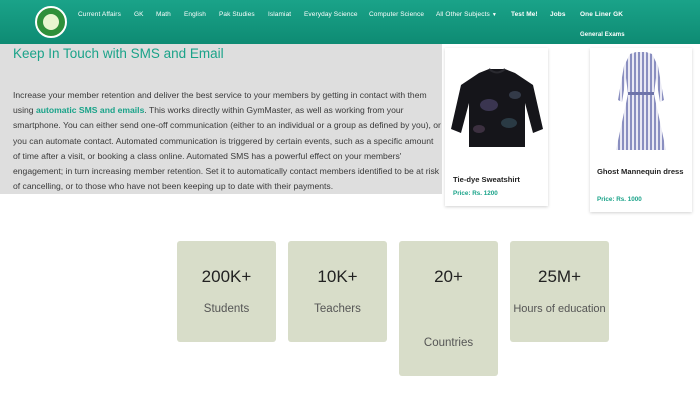 This screenshot has width=700, height=400. I want to click on product-card-dress: Ghost Mannequin dress Price: Rs. 1000, so click(641, 130).